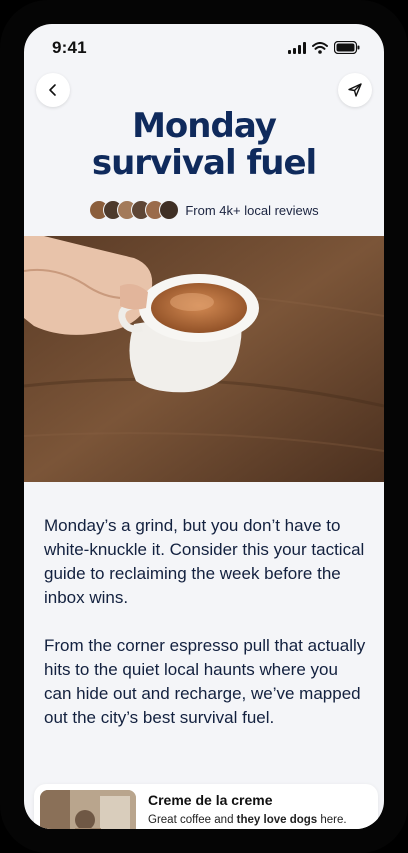 The width and height of the screenshot is (408, 853). Describe the element at coordinates (297, 47) in the screenshot. I see `signal-icon` at that location.